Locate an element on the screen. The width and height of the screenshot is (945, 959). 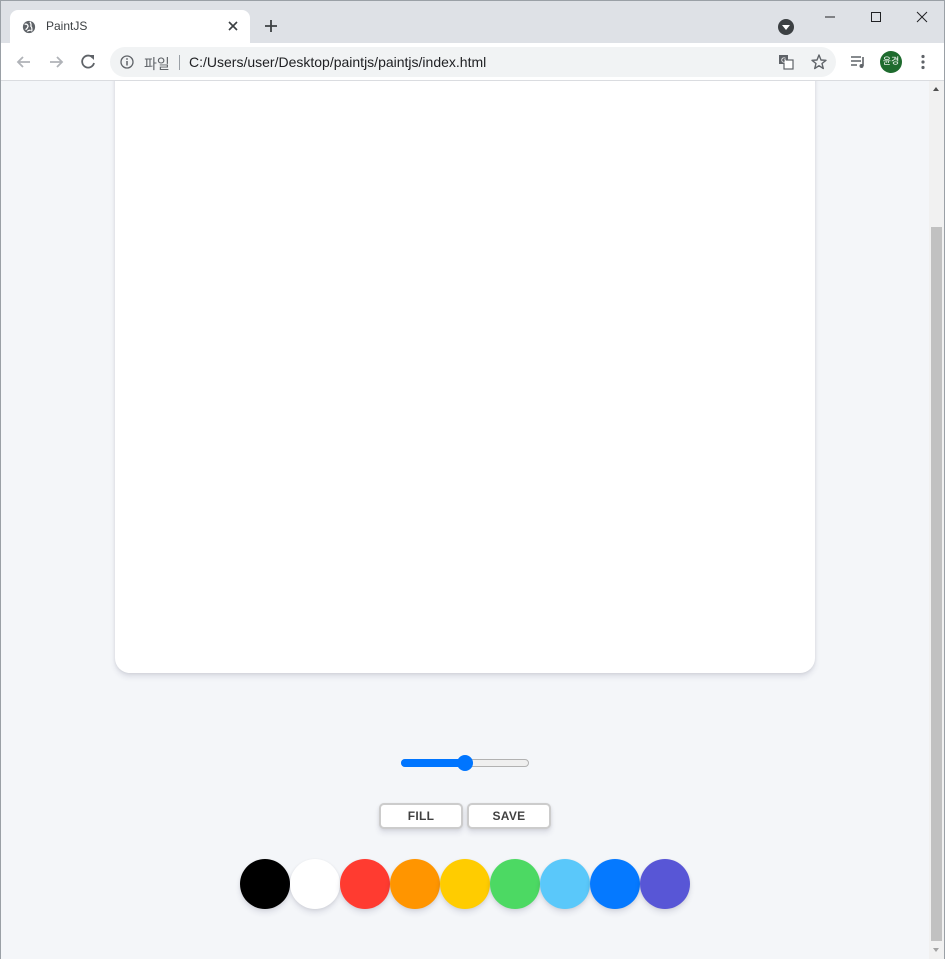
menu-icon is located at coordinates (923, 62).